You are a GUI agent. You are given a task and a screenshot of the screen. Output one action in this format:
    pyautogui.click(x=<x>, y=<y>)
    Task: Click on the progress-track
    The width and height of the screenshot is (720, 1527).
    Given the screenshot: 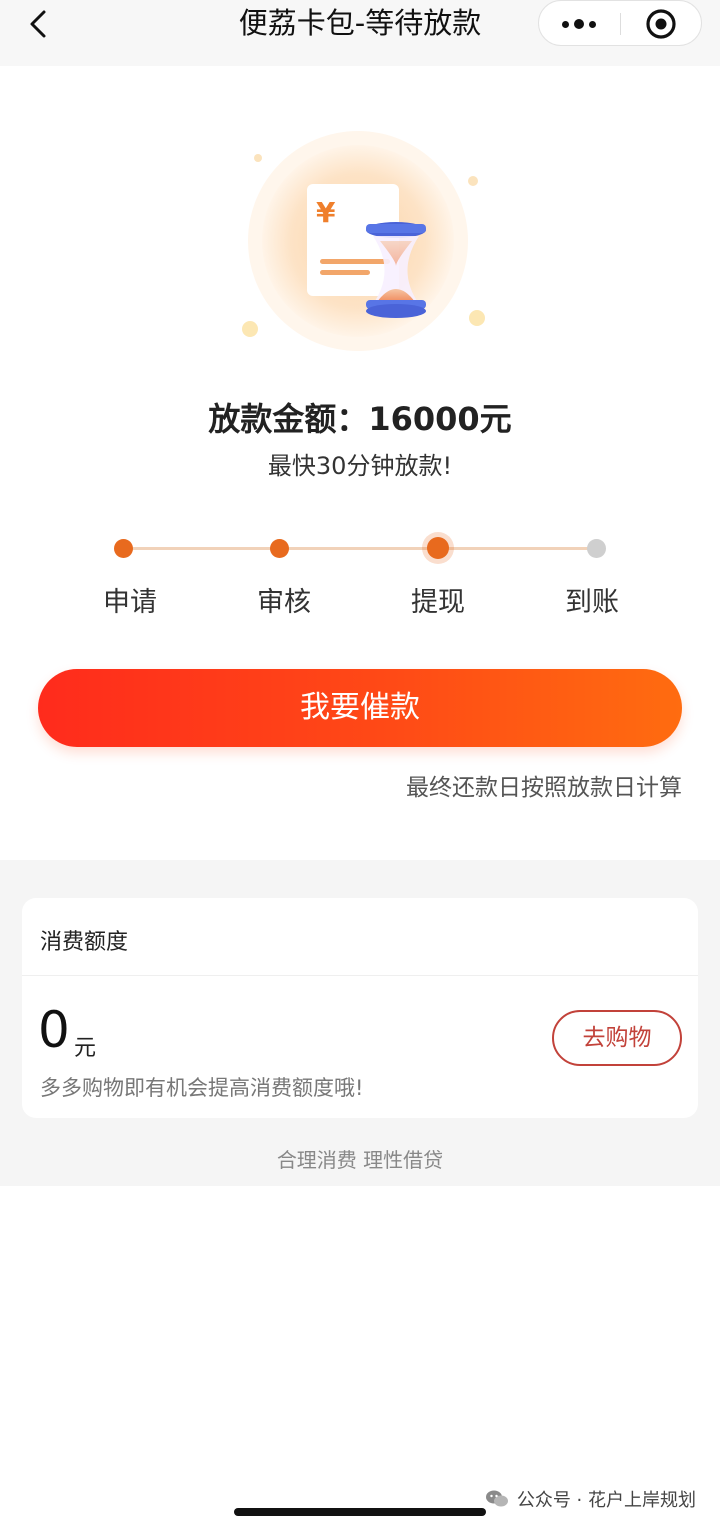 What is the action you would take?
    pyautogui.click(x=361, y=548)
    